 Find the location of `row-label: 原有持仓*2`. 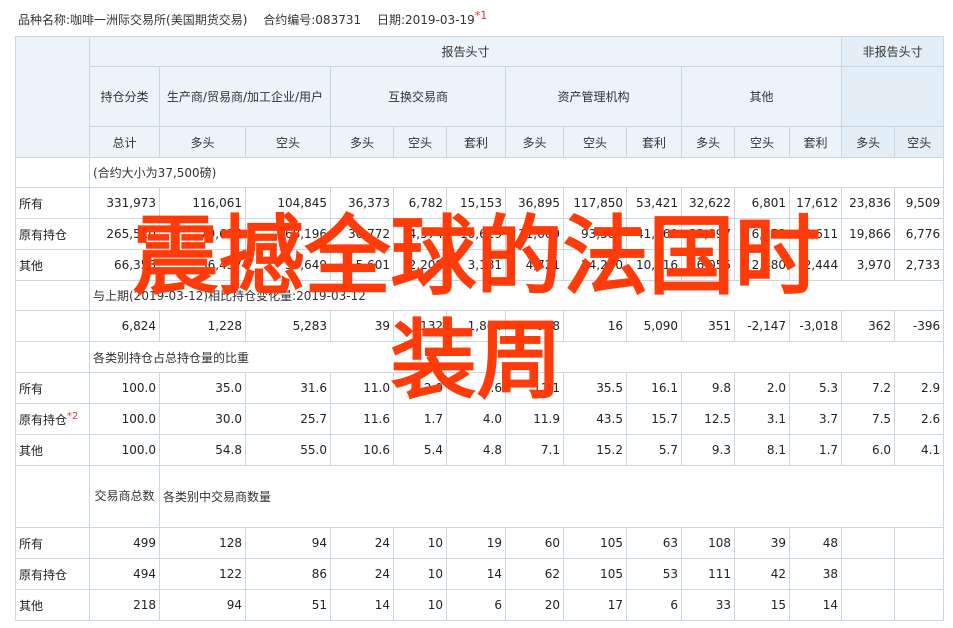

row-label: 原有持仓*2 is located at coordinates (52, 419).